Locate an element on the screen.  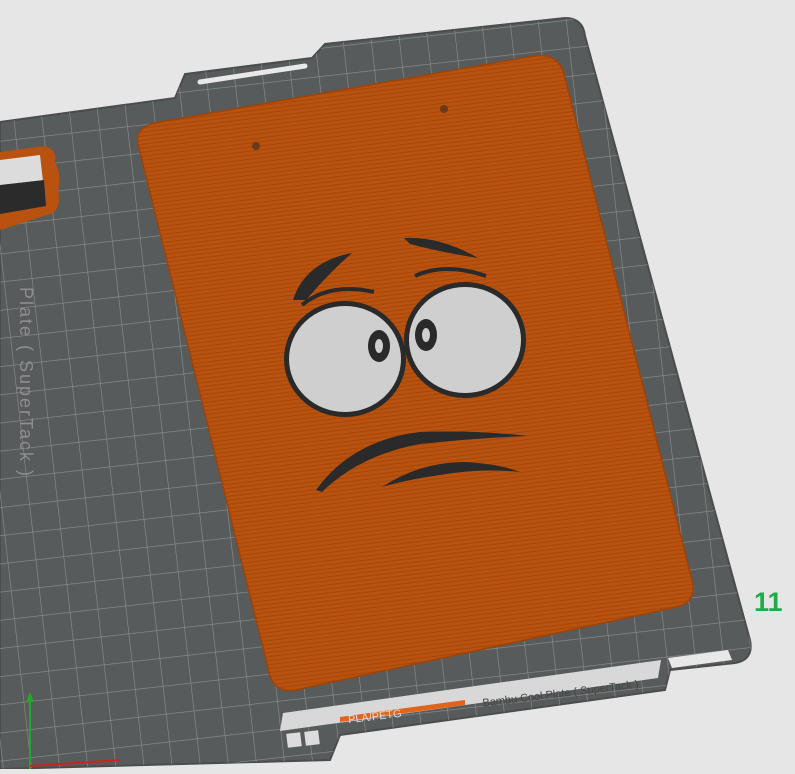
plate-number-label: 11 is located at coordinates (768, 602).